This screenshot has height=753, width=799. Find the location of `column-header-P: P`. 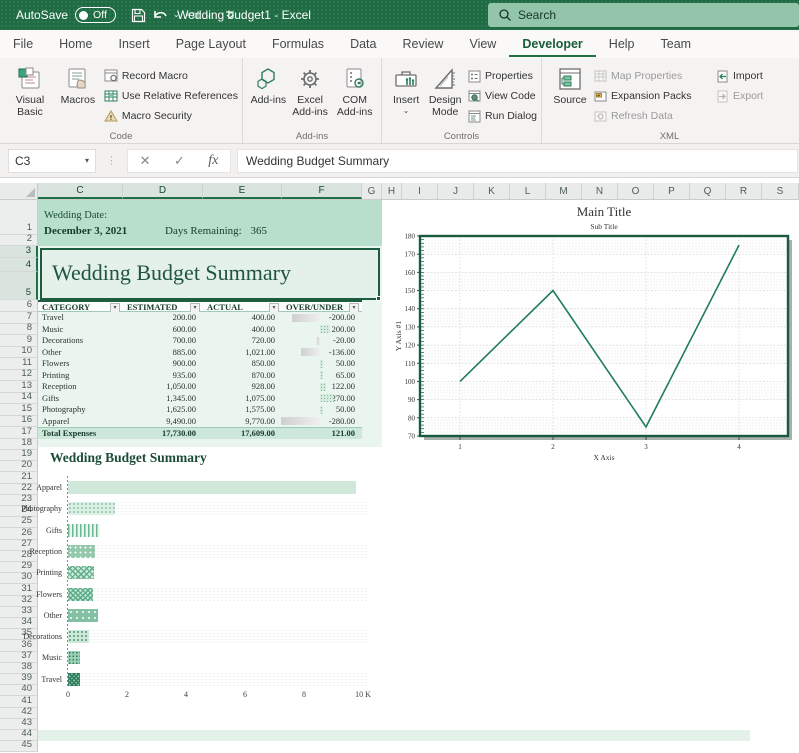

column-header-P: P is located at coordinates (672, 191).